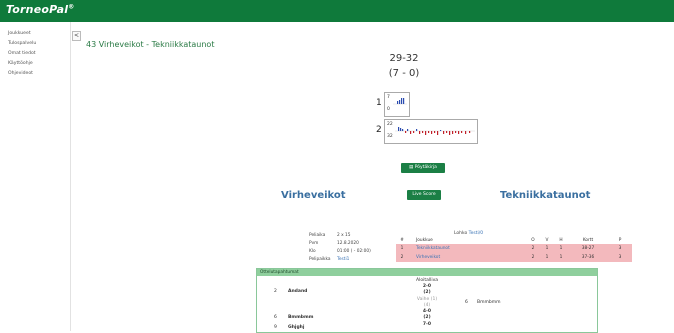 Image resolution: width=674 pixels, height=333 pixels. I want to click on cell-rank: 1, so click(402, 248).